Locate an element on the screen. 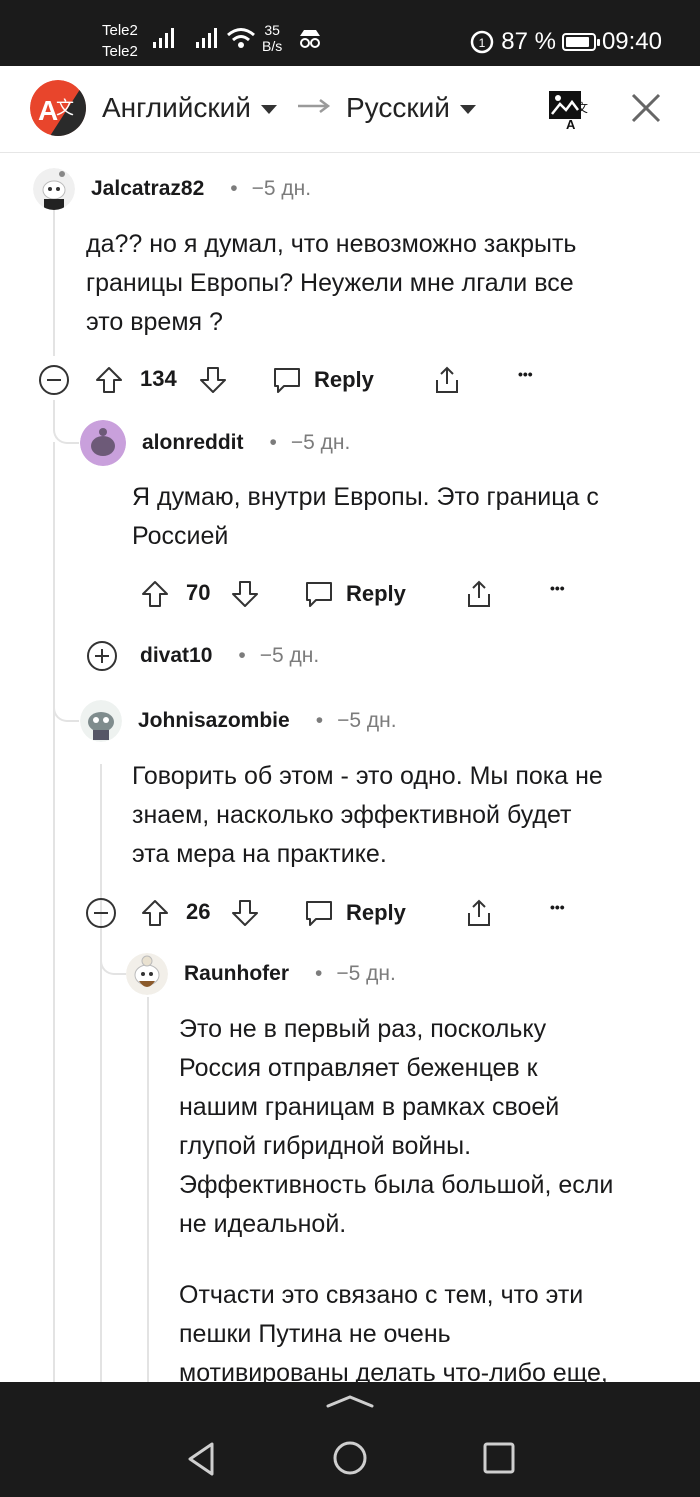  carrier-labels: Tele2 Tele2 is located at coordinates (120, 41).